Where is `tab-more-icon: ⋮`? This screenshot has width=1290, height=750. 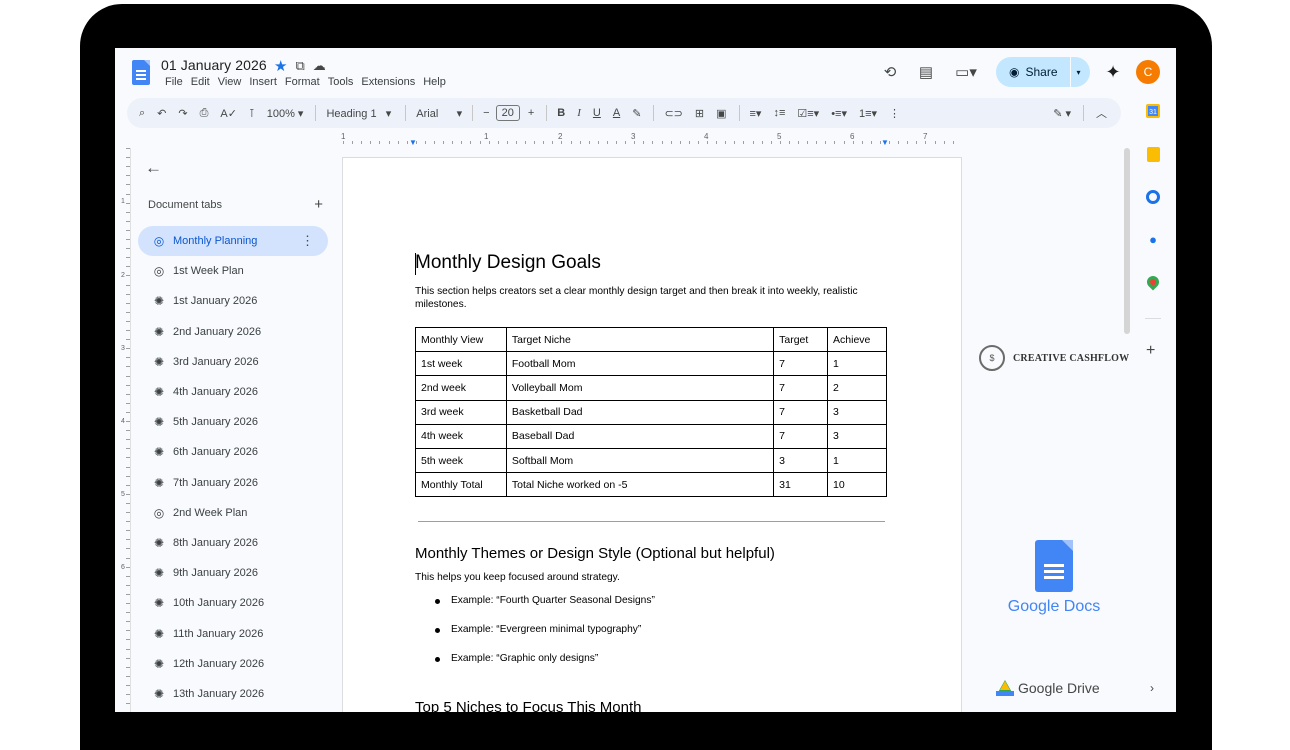
tab-more-icon: ⋮ is located at coordinates (307, 241).